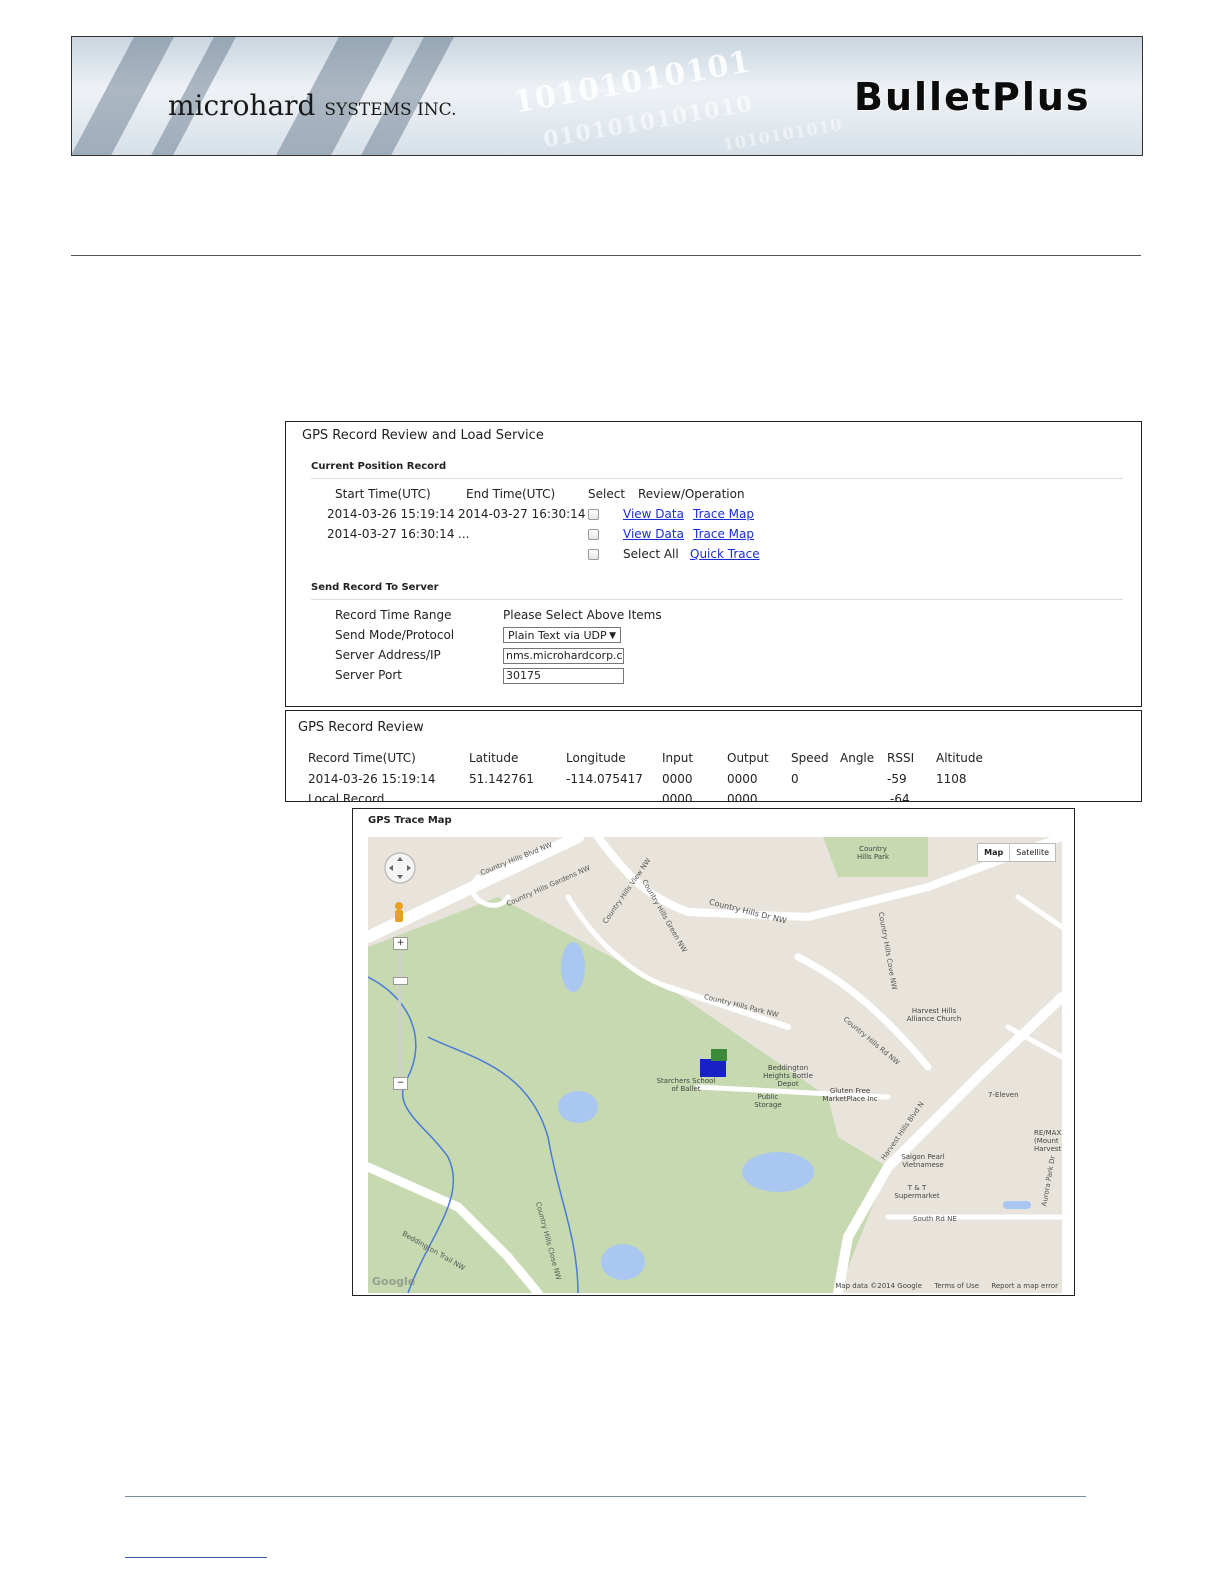 The height and width of the screenshot is (1584, 1224). What do you see at coordinates (651, 554) in the screenshot?
I see `select-all-label: Select All` at bounding box center [651, 554].